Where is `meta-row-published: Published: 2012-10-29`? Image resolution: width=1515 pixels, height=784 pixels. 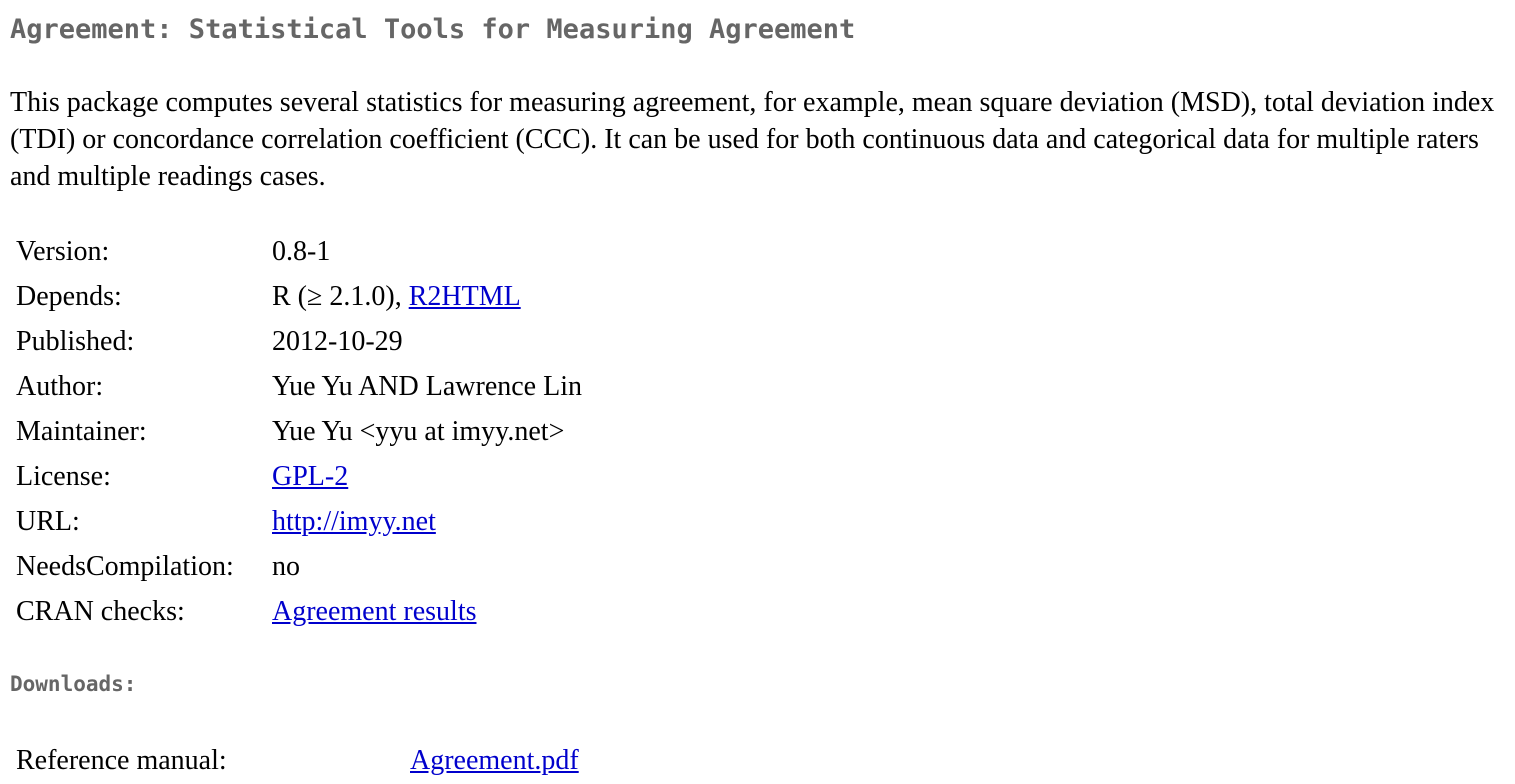
meta-row-published: Published: 2012-10-29 is located at coordinates (299, 341).